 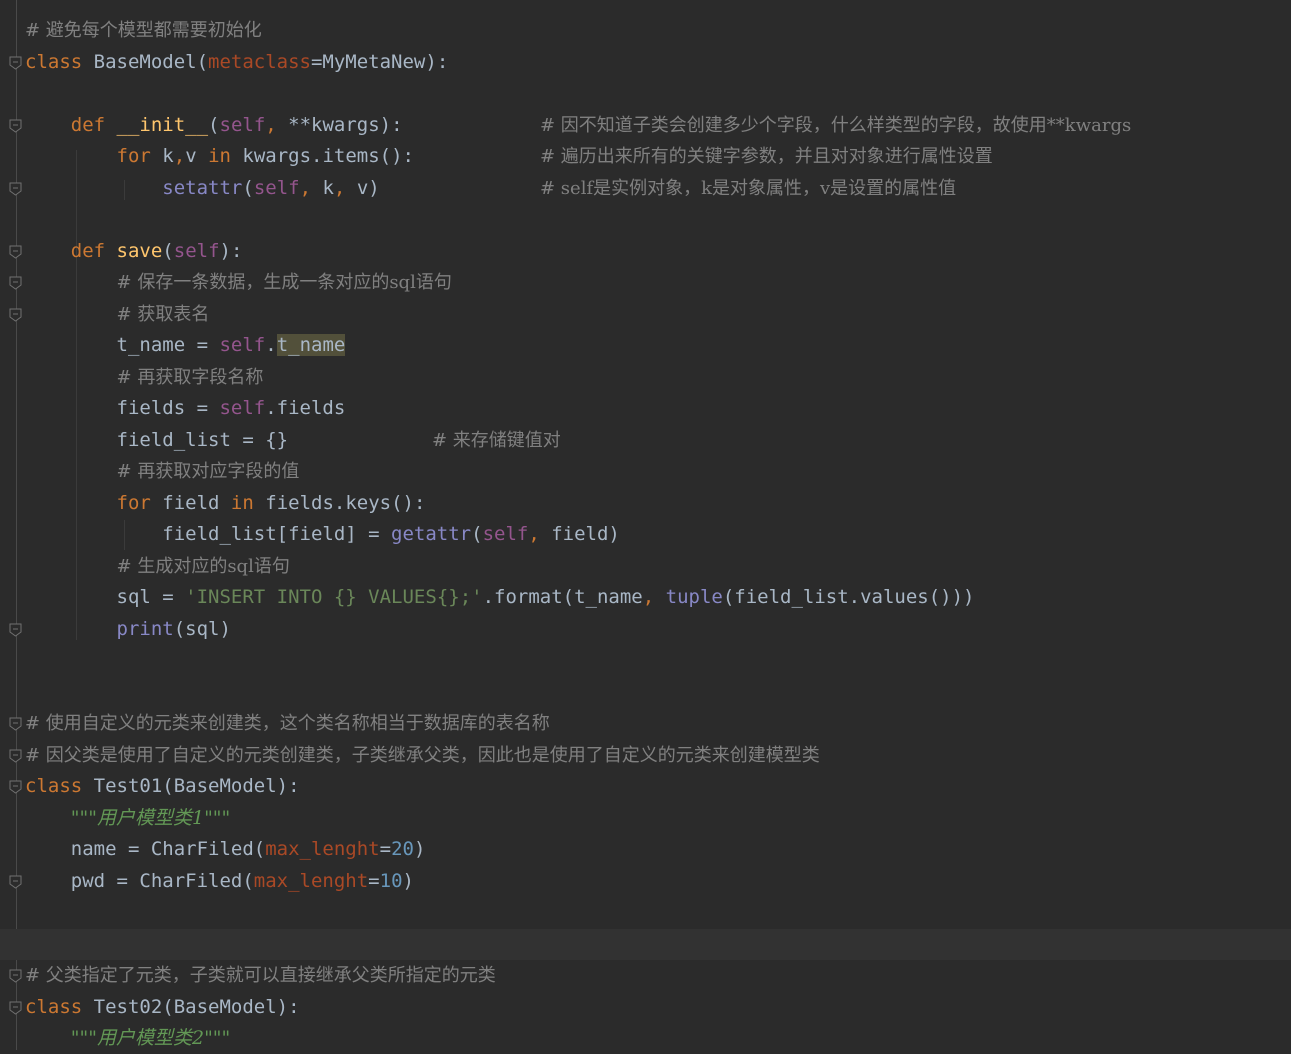 What do you see at coordinates (157, 440) in the screenshot?
I see `code-text: field_list = {}` at bounding box center [157, 440].